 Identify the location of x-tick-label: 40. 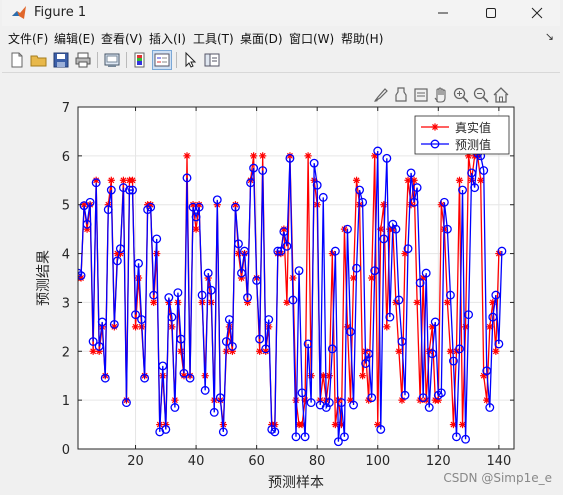
(196, 461).